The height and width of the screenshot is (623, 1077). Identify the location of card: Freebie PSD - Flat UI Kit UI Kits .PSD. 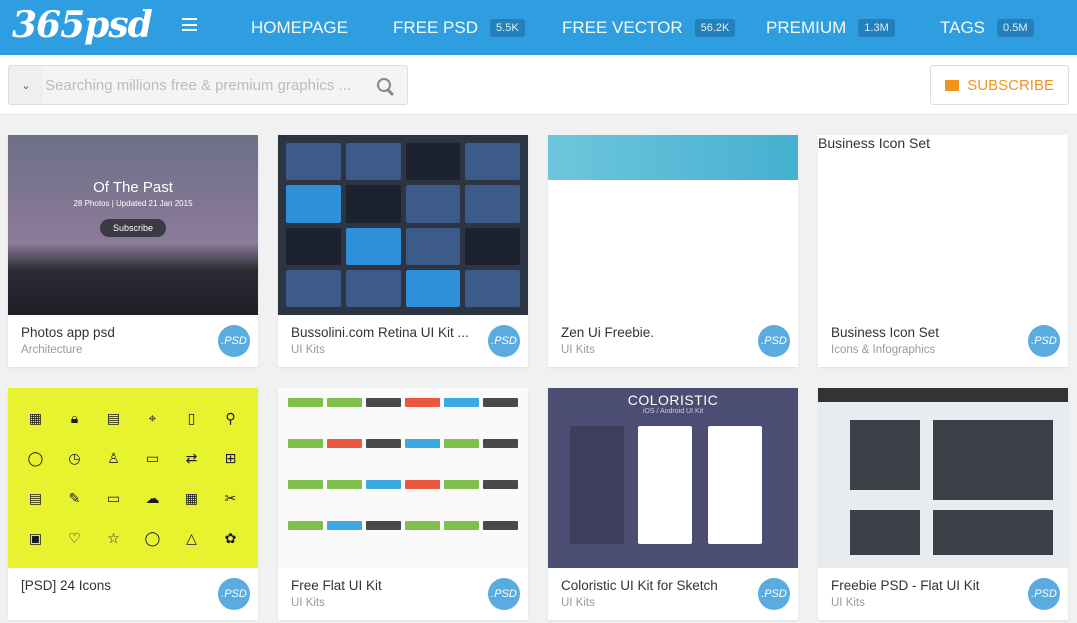
(943, 504).